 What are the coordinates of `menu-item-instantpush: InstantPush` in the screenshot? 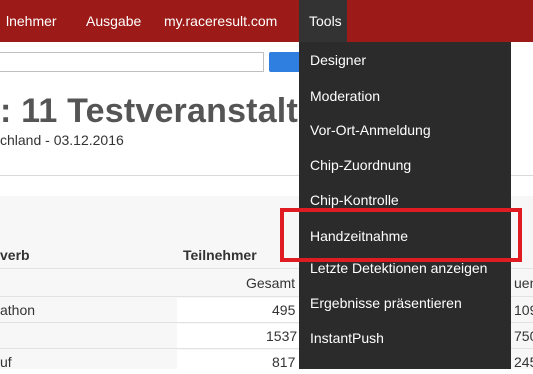 It's located at (347, 338).